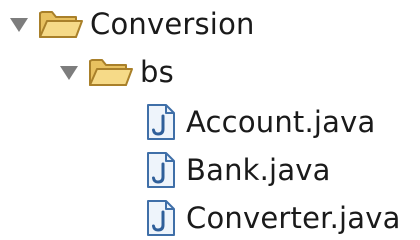 This screenshot has height=240, width=420. I want to click on project-label: Conversion, so click(172, 24).